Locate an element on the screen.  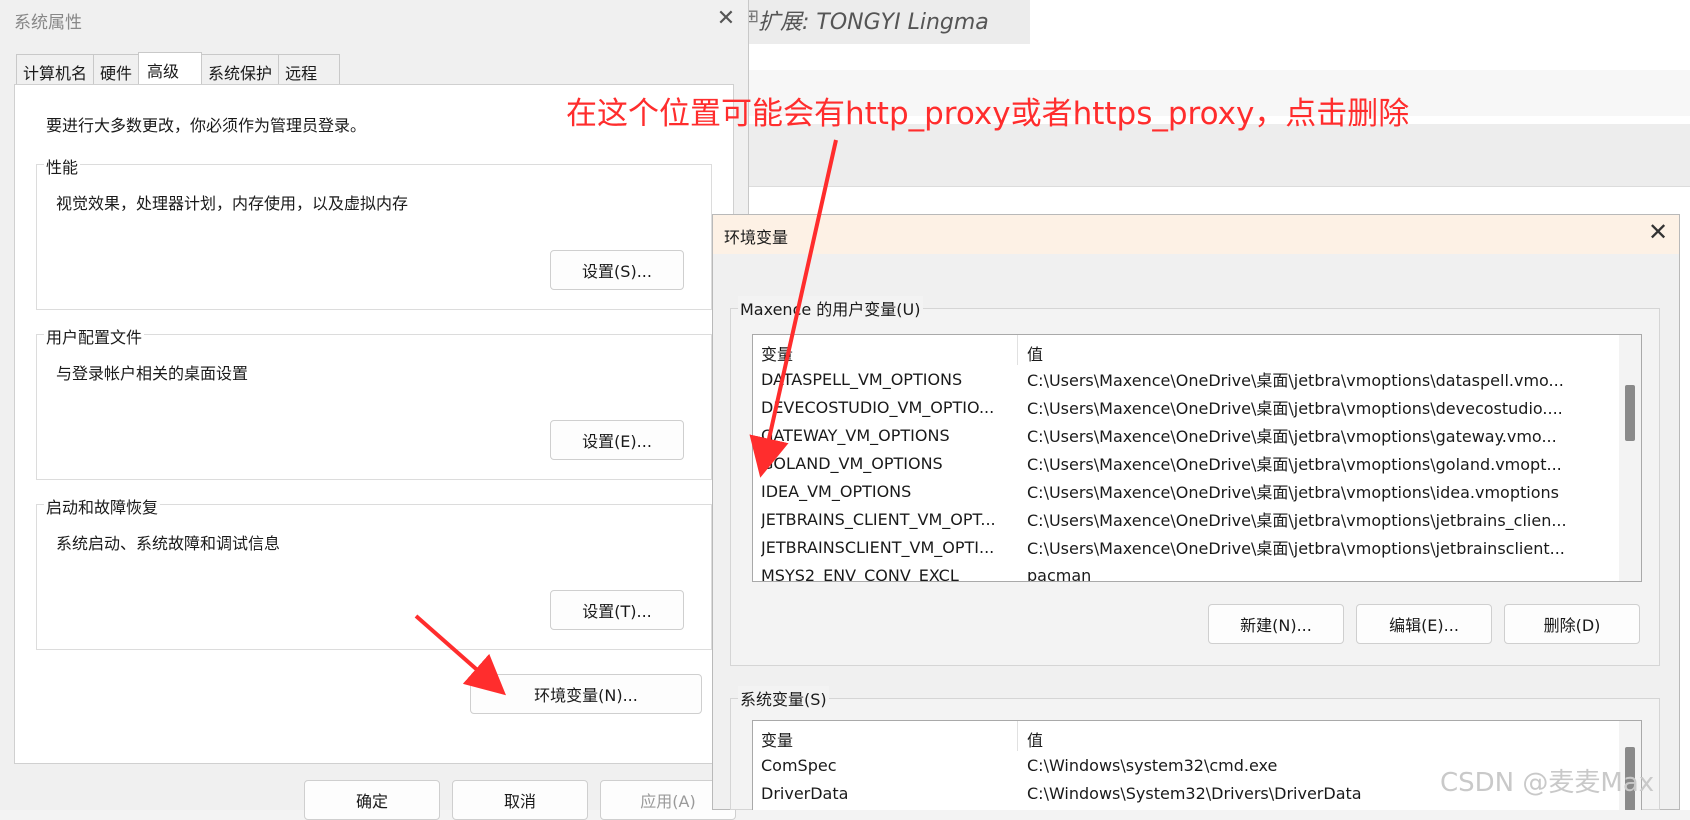
arrow-to-env-button is located at coordinates (460, 655).